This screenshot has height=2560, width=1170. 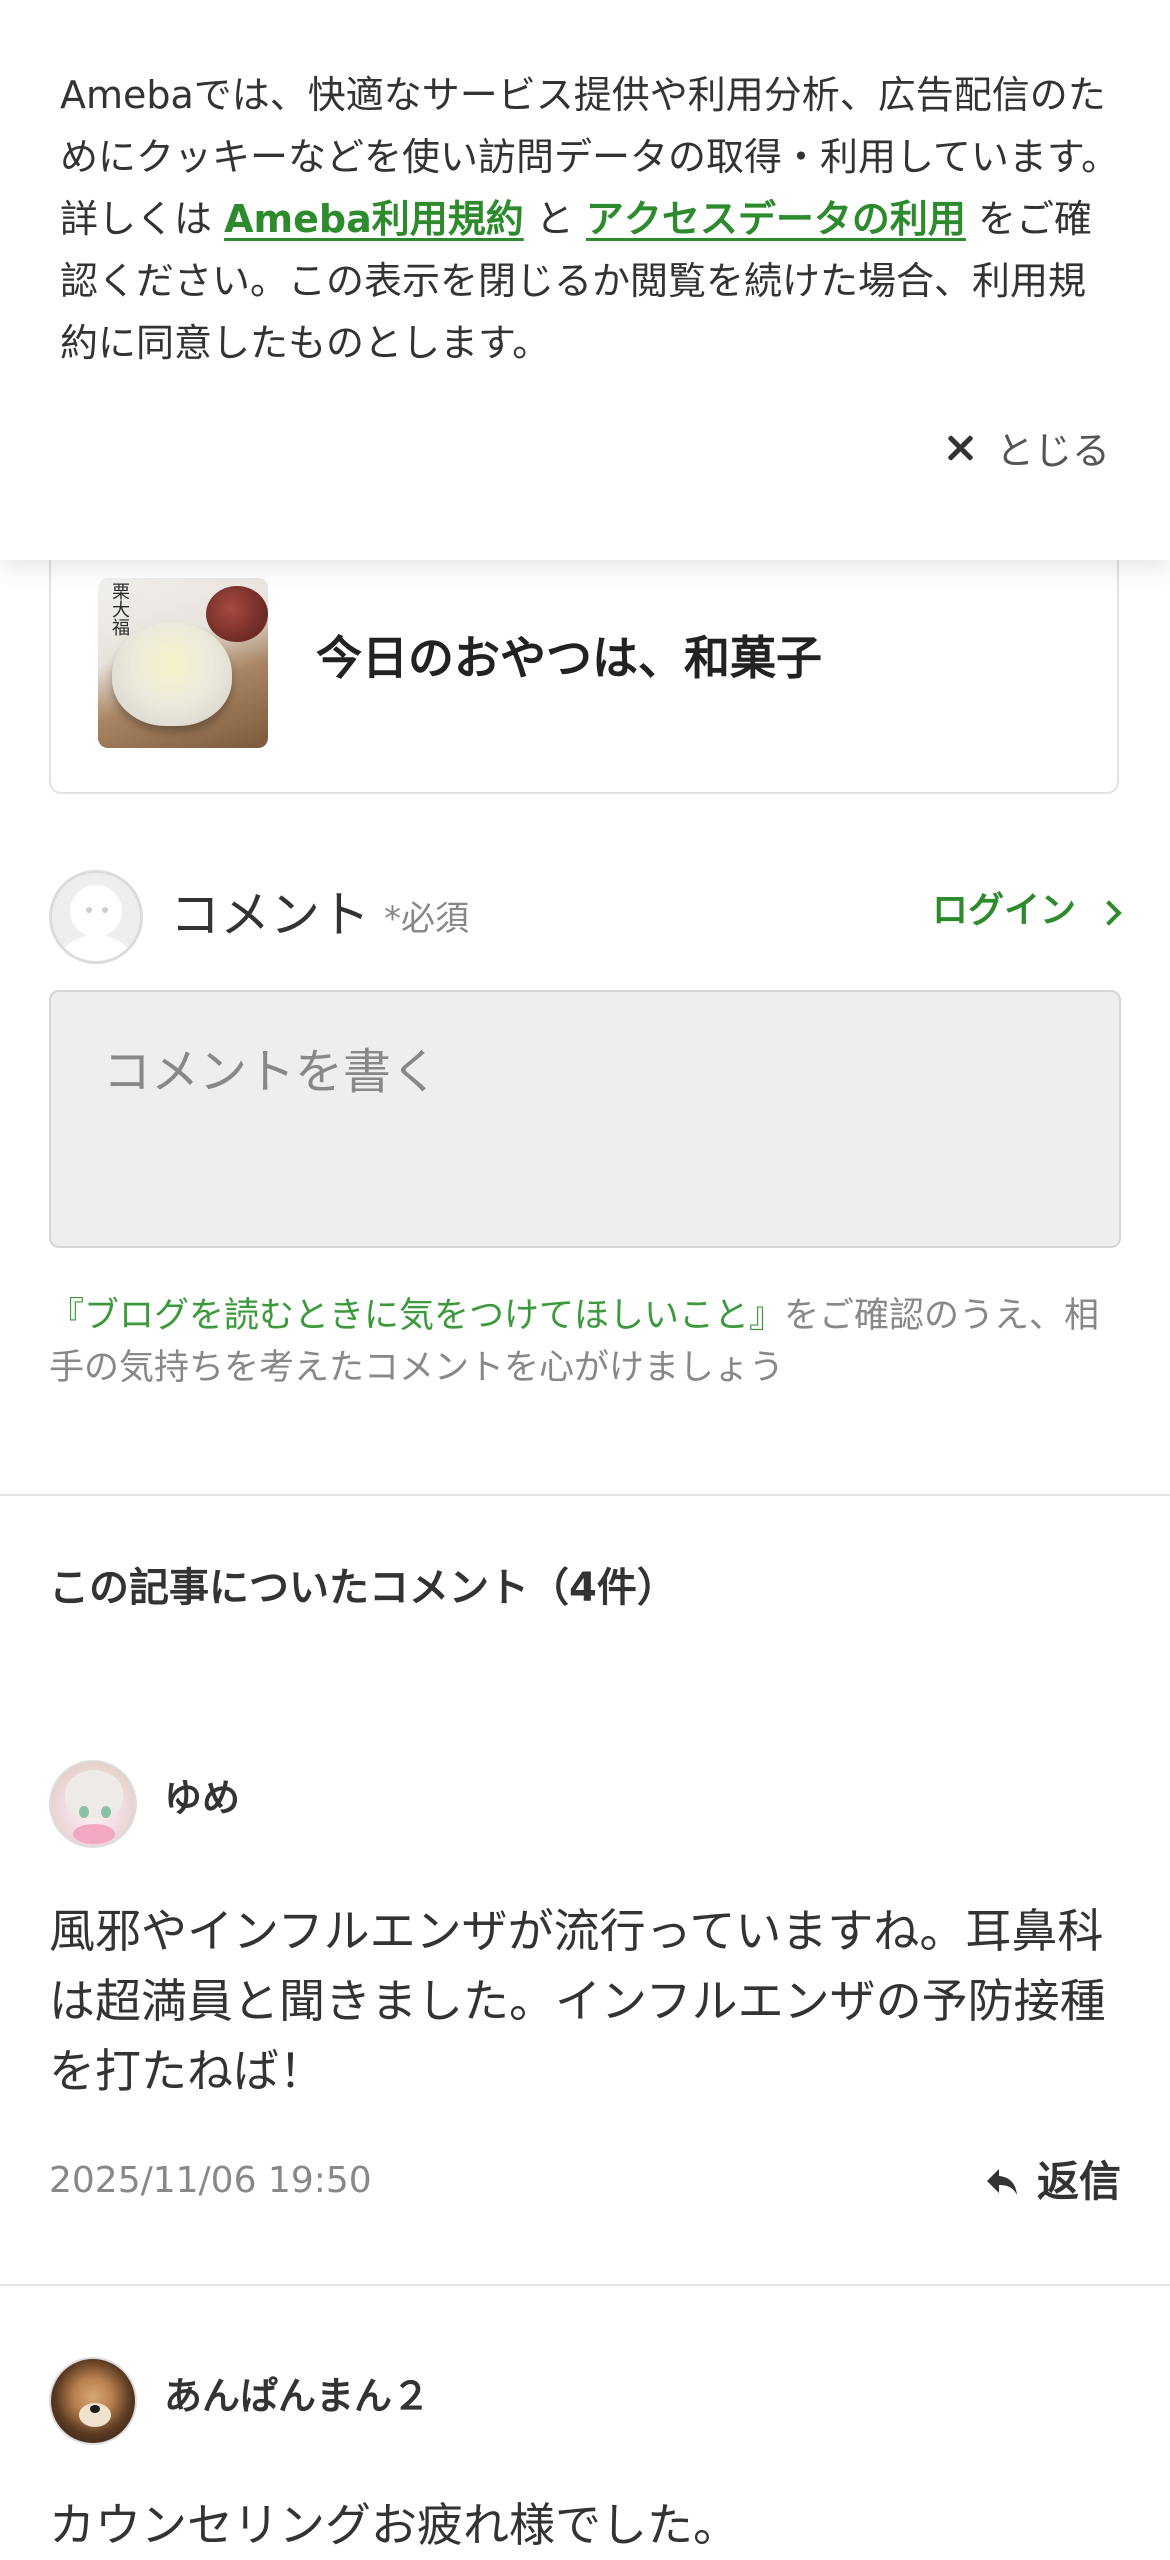 I want to click on comments-heading: この記事についたコメント（4件）, so click(x=363, y=1588).